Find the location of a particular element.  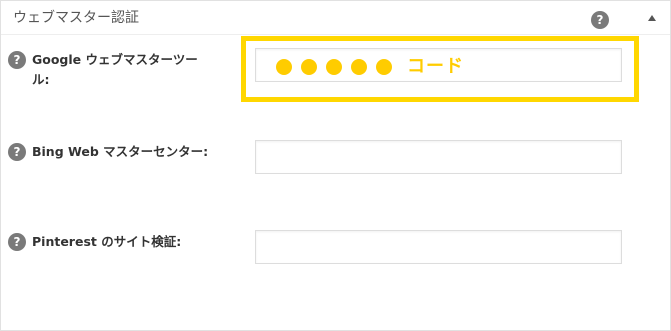

cursor-mark: ヽ is located at coordinates (599, 40).